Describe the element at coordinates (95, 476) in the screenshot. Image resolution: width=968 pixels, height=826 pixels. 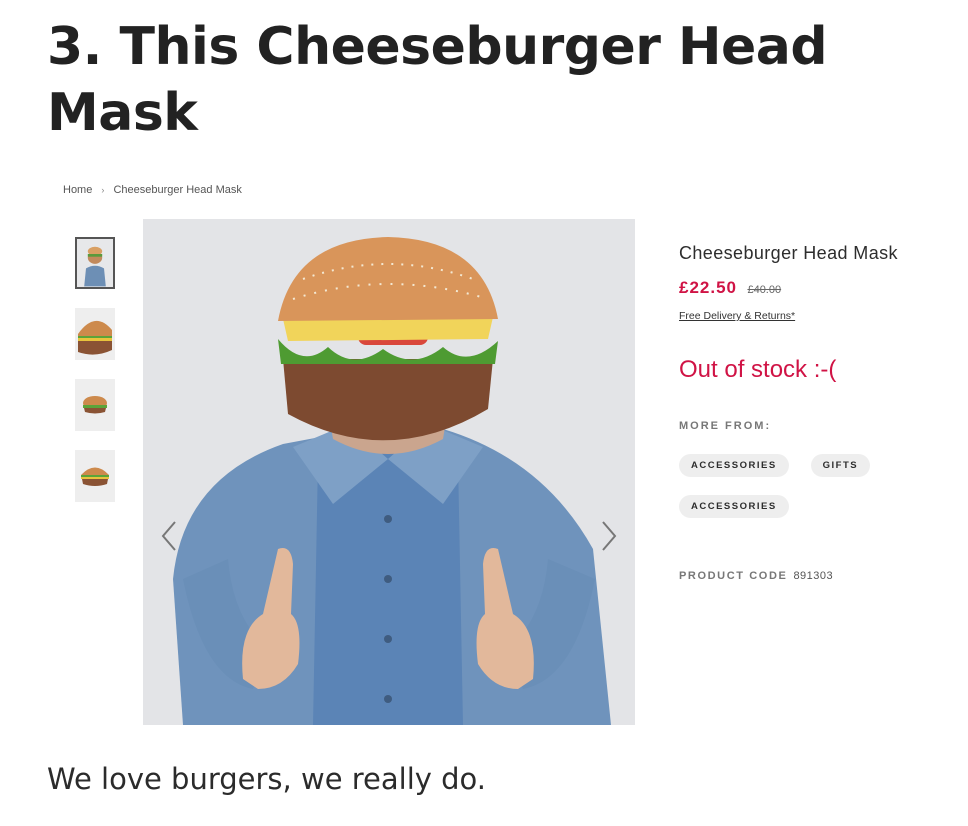
I see `thumbnail-front` at that location.